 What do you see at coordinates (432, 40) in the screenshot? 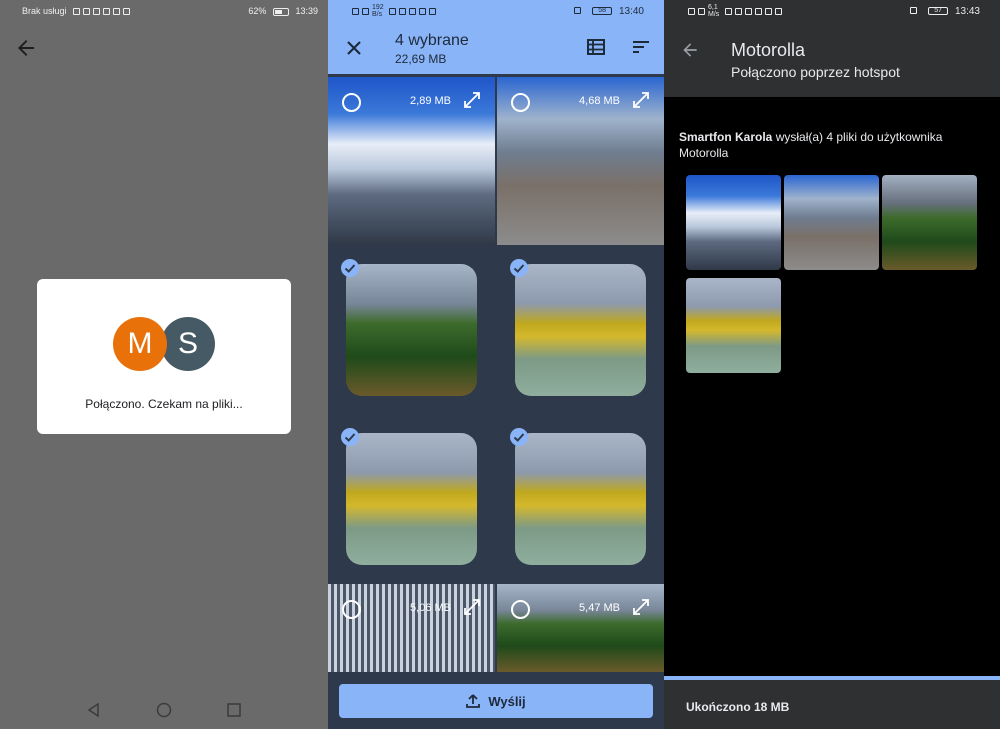
I see `selection-count: 4 wybrane` at bounding box center [432, 40].